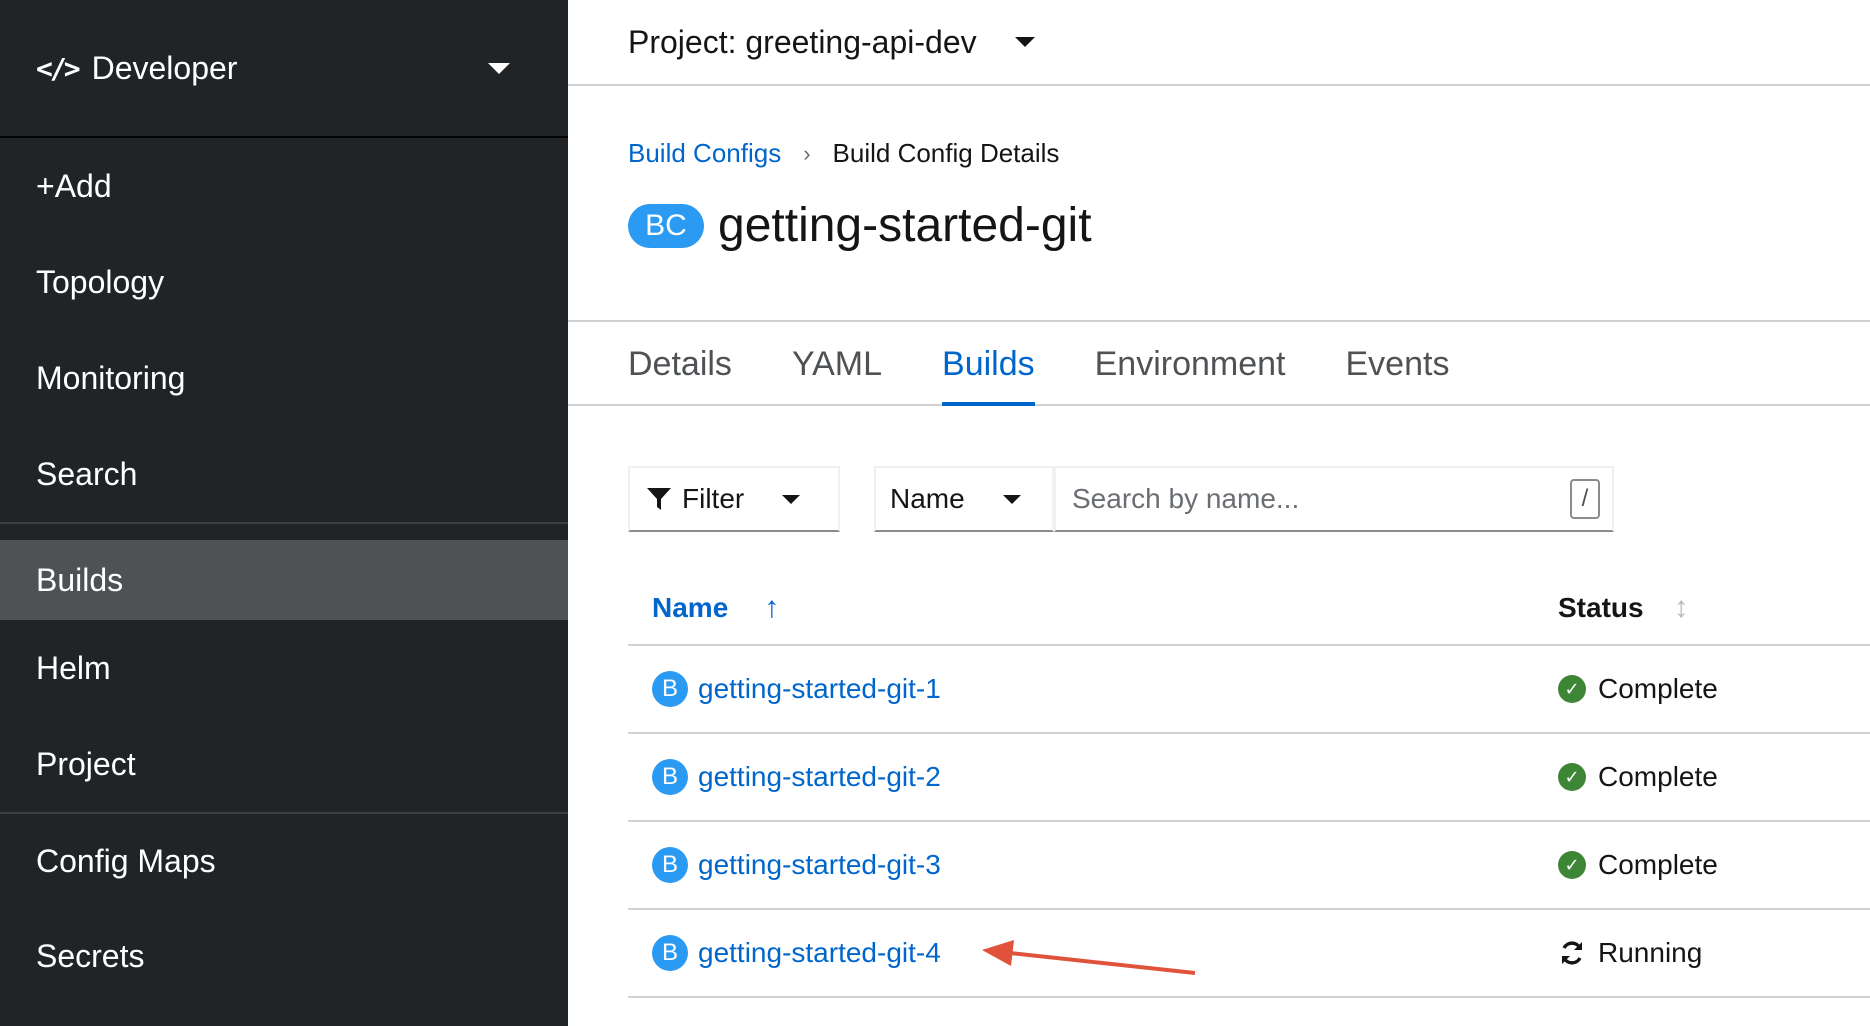 This screenshot has width=1870, height=1026. Describe the element at coordinates (284, 580) in the screenshot. I see `sidebar-item-builds: Builds` at that location.